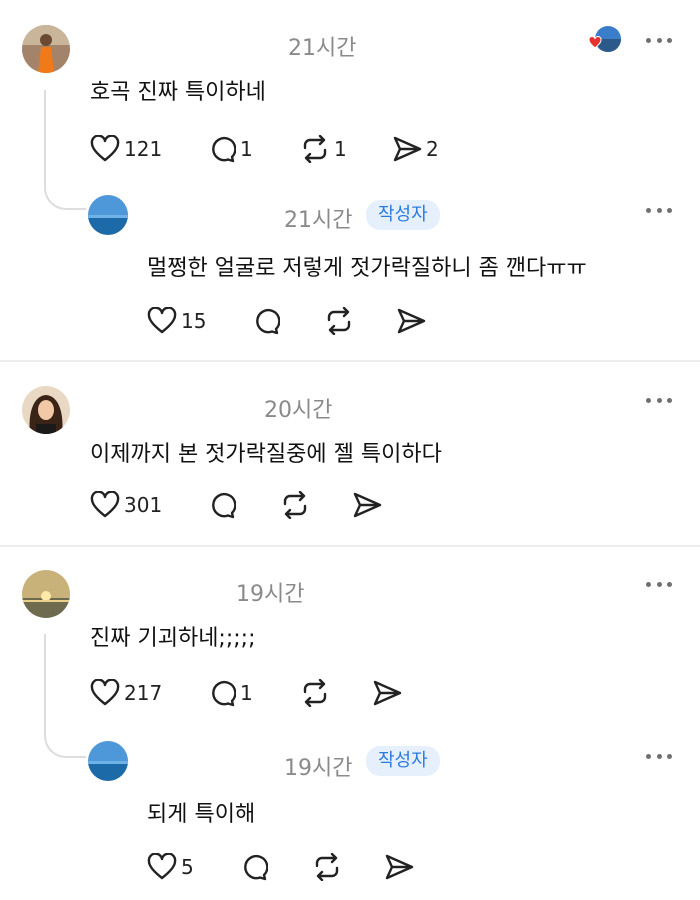  I want to click on reply-text: 되게 특이해, so click(201, 814).